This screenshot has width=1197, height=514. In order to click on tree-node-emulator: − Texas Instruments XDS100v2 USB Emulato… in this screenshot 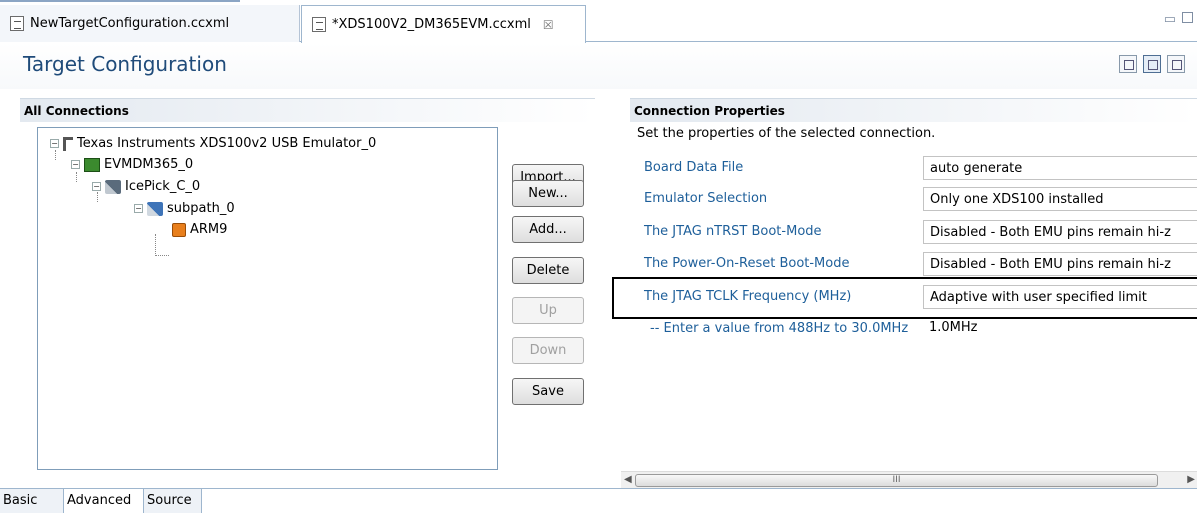, I will do `click(213, 143)`.